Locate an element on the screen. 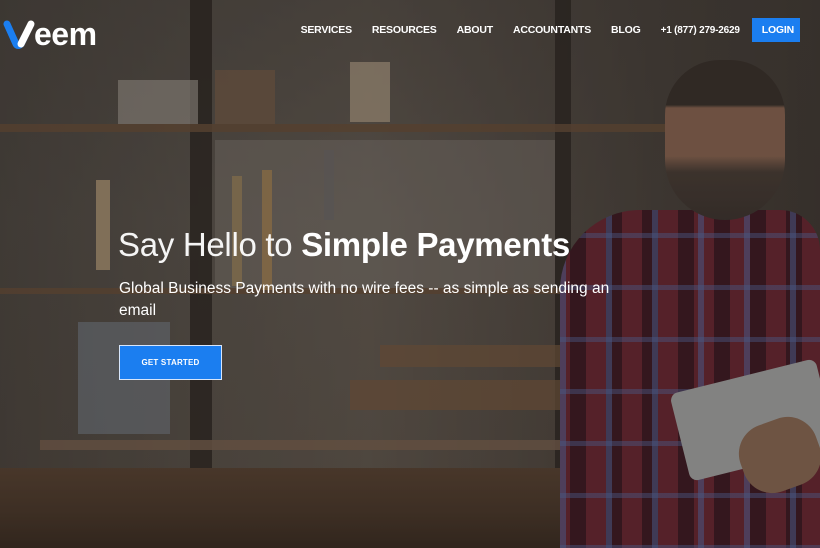 The height and width of the screenshot is (548, 820). nav-services: SERVICES is located at coordinates (327, 30).